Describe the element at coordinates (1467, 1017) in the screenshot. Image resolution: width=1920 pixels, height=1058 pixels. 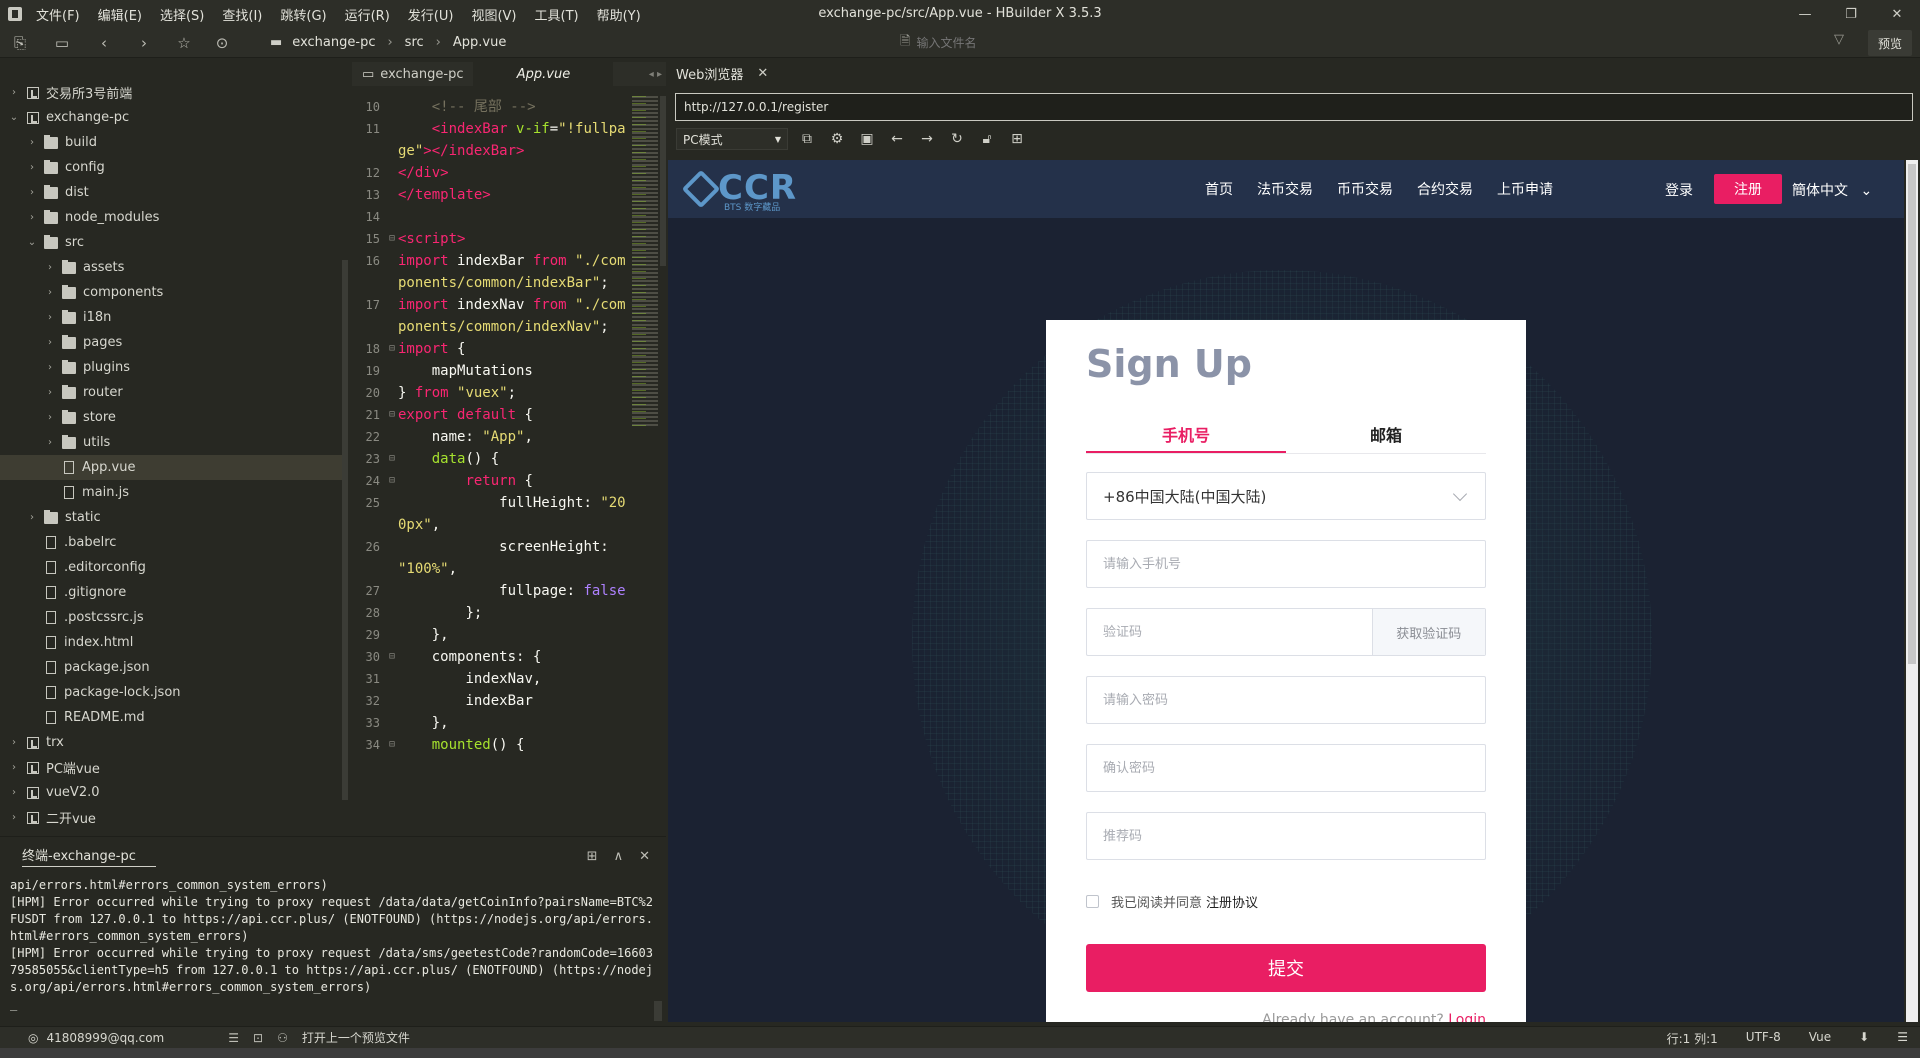
I see `login-link: Login` at that location.